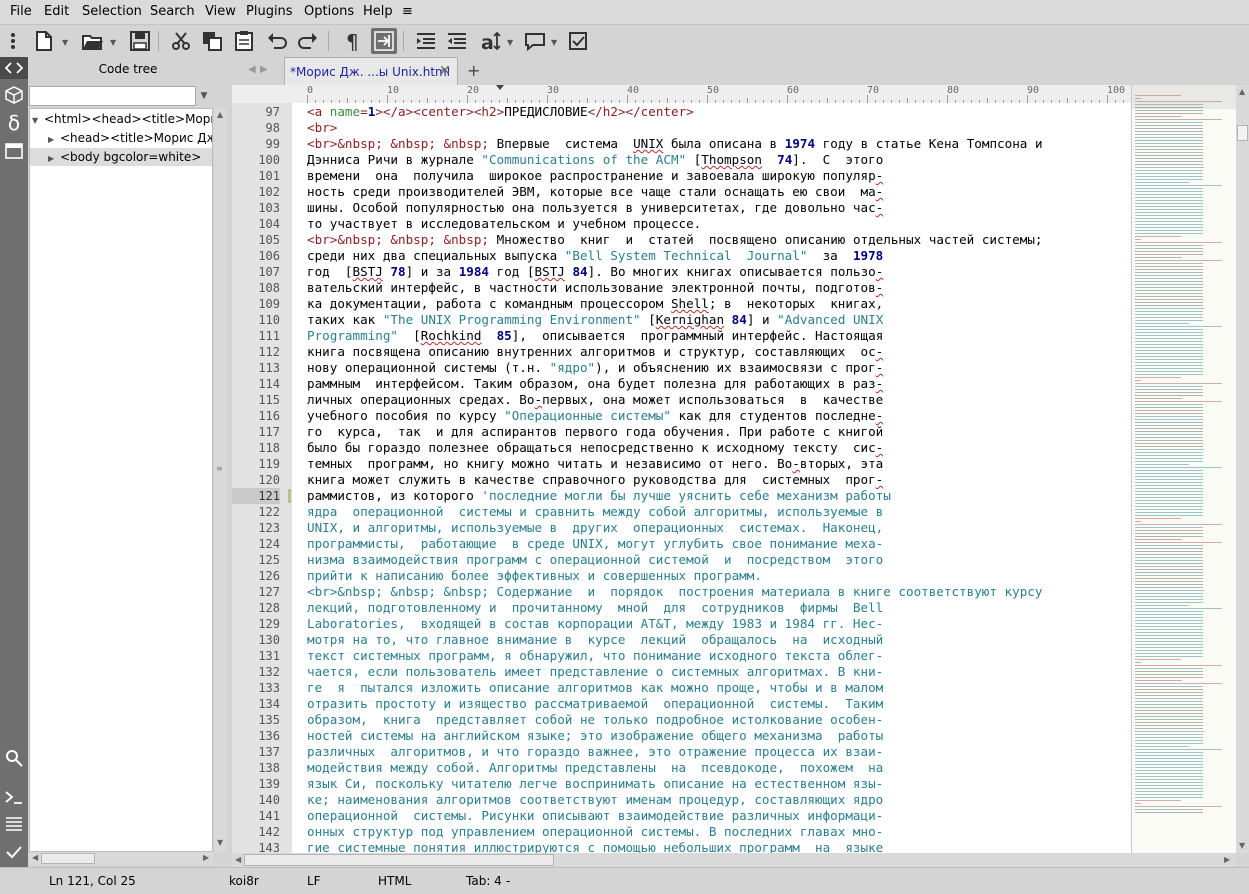  I want to click on comment-dropdown-icon: ▼, so click(554, 42).